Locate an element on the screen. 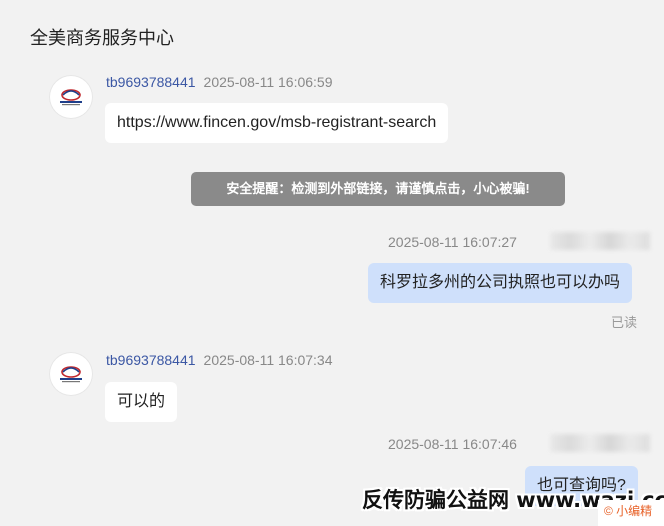  message-meta: tb9693788441 2025-08-11 16:06:59 is located at coordinates (219, 82).